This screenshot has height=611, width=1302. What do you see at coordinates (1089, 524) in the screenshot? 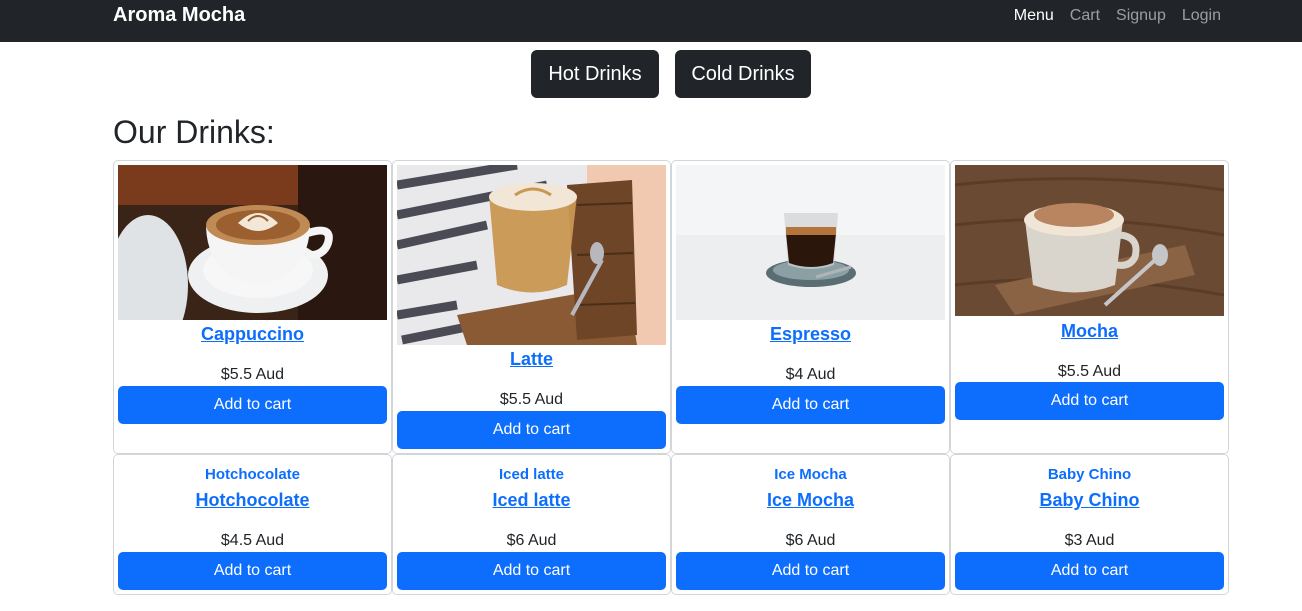
I see `product-card-baby-chino: Baby Chino Baby Chino $3 Aud Add to cart` at bounding box center [1089, 524].